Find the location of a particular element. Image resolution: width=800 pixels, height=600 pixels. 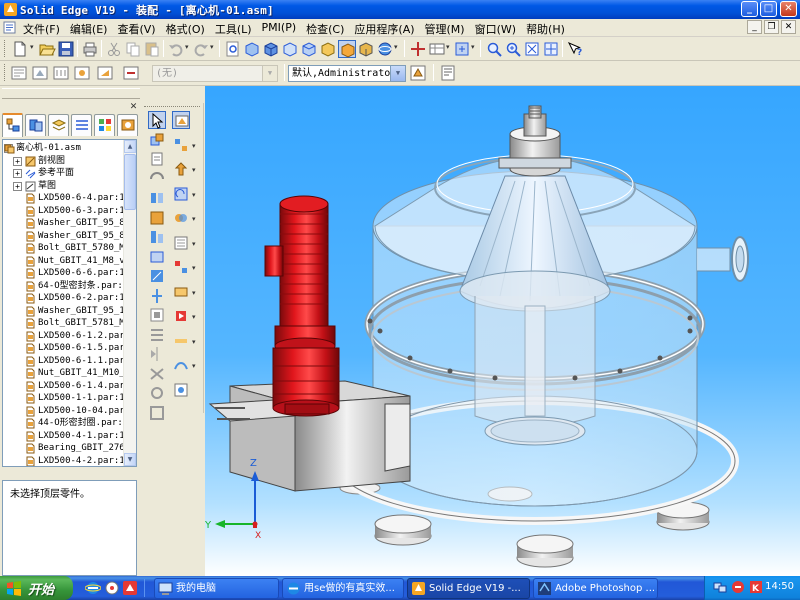

tree-item-planes: + 参考平面 is located at coordinates (63, 173).